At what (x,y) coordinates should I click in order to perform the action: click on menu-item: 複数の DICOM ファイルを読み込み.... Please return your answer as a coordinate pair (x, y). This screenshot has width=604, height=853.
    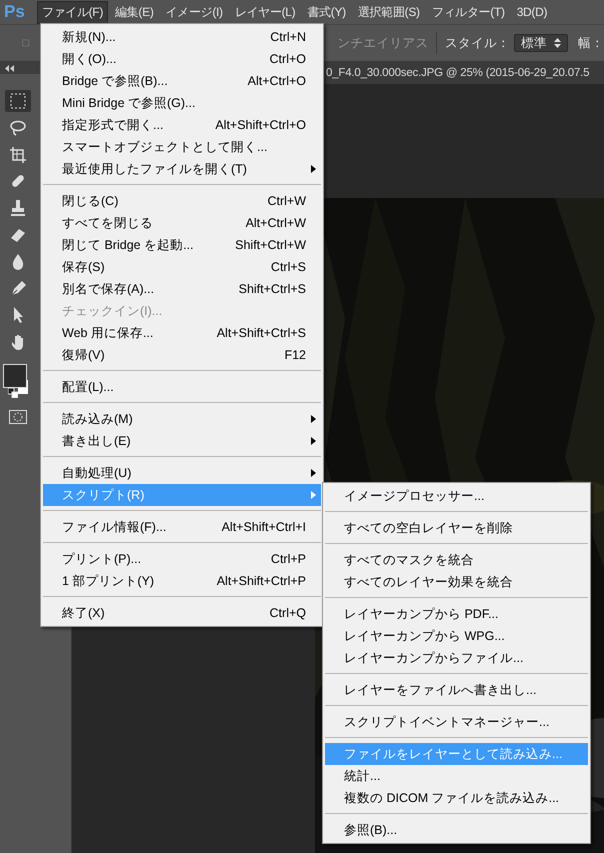
    Looking at the image, I should click on (456, 798).